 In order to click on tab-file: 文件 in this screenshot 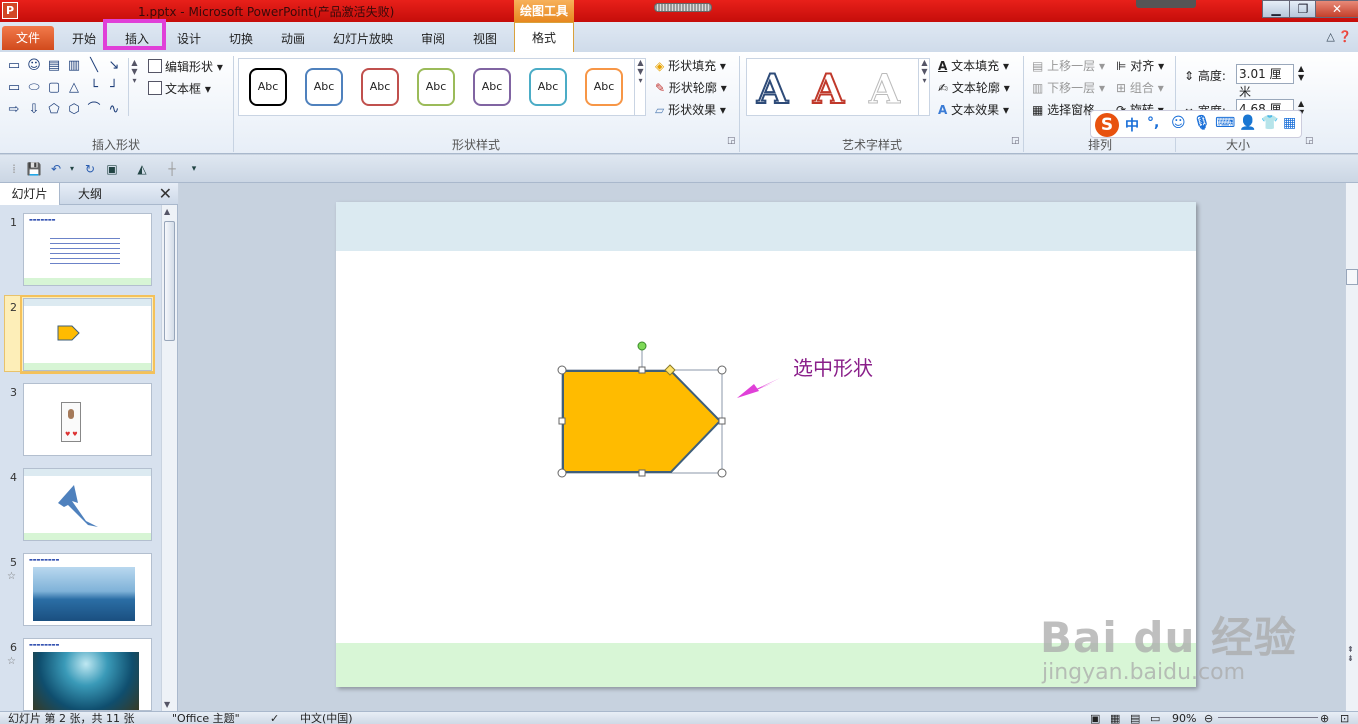, I will do `click(28, 38)`.